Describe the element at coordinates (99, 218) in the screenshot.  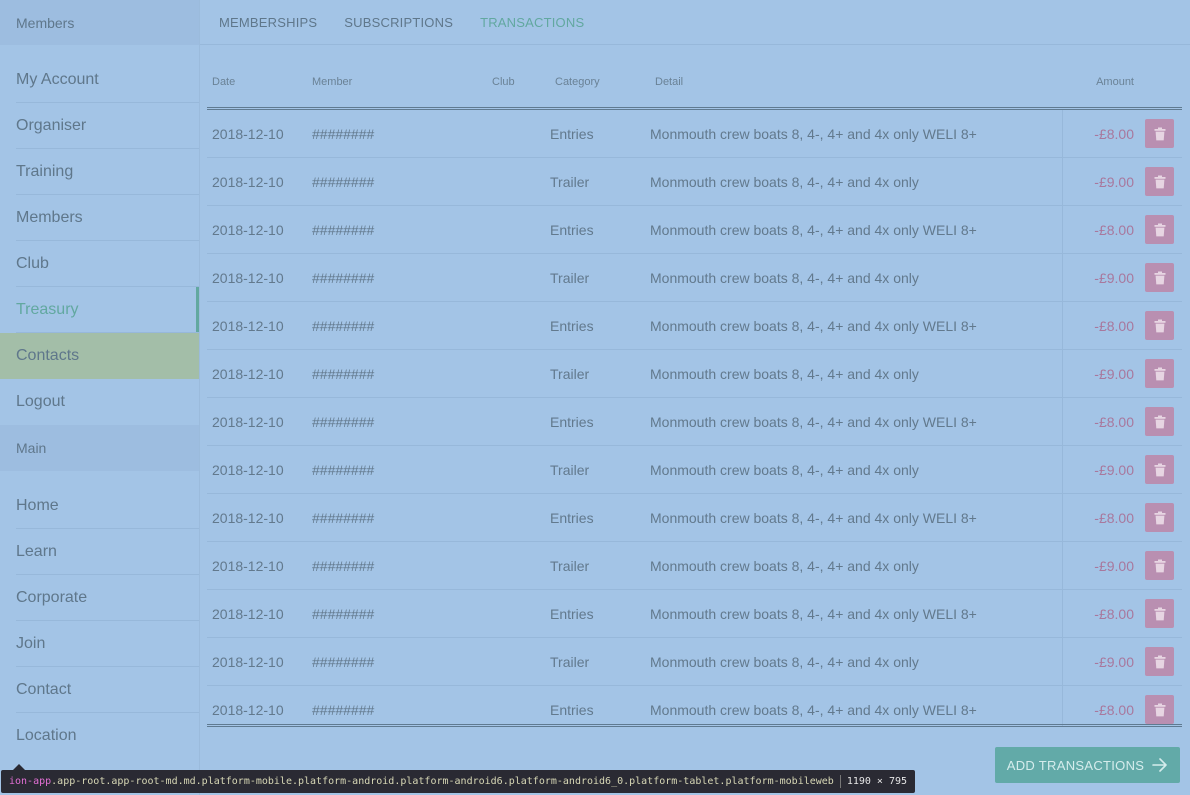
I see `sidebar-item-members: Members` at that location.